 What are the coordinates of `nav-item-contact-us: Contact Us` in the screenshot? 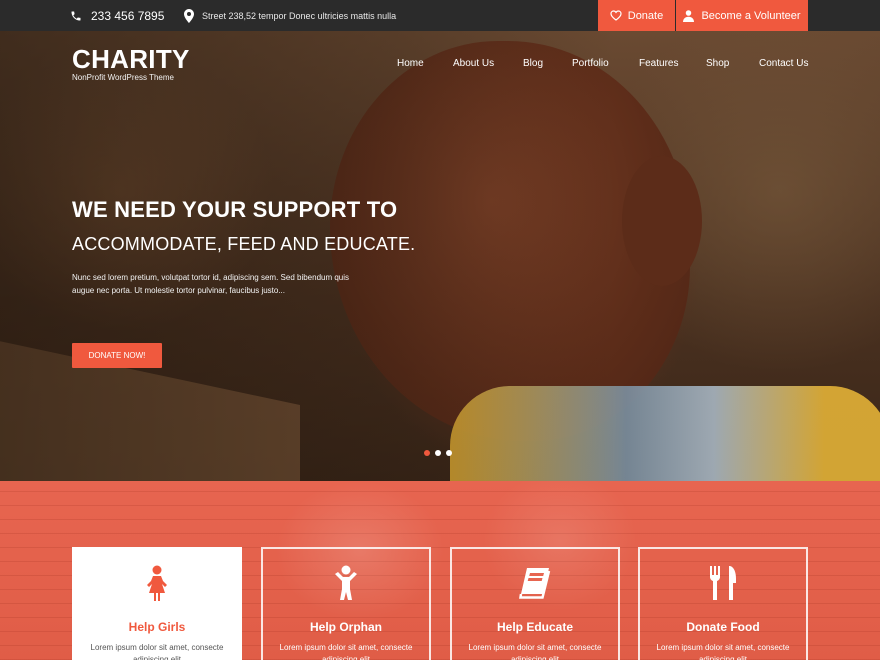 It's located at (783, 63).